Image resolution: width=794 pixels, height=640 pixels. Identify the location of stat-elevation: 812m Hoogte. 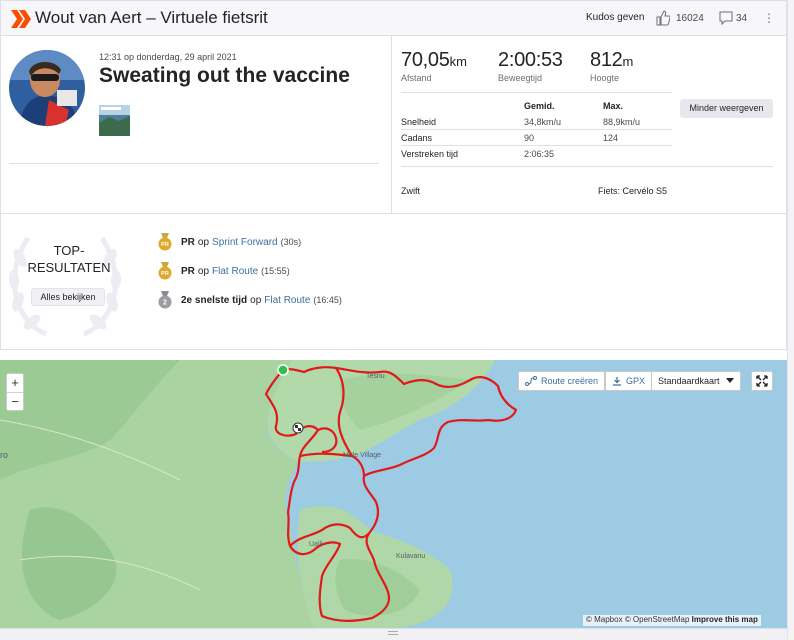
(611, 66).